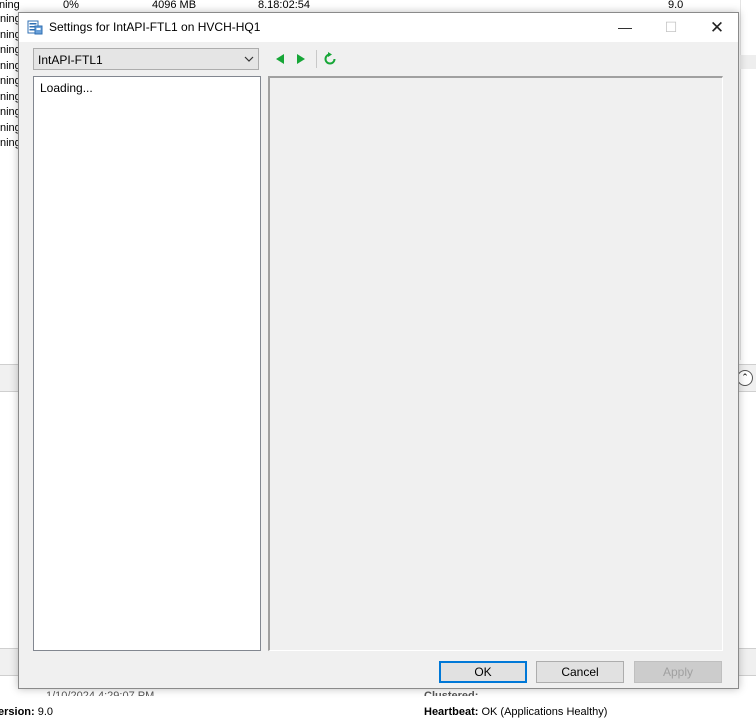 The height and width of the screenshot is (718, 756). Describe the element at coordinates (17, 712) in the screenshot. I see `bg-version-label: ersion:` at that location.